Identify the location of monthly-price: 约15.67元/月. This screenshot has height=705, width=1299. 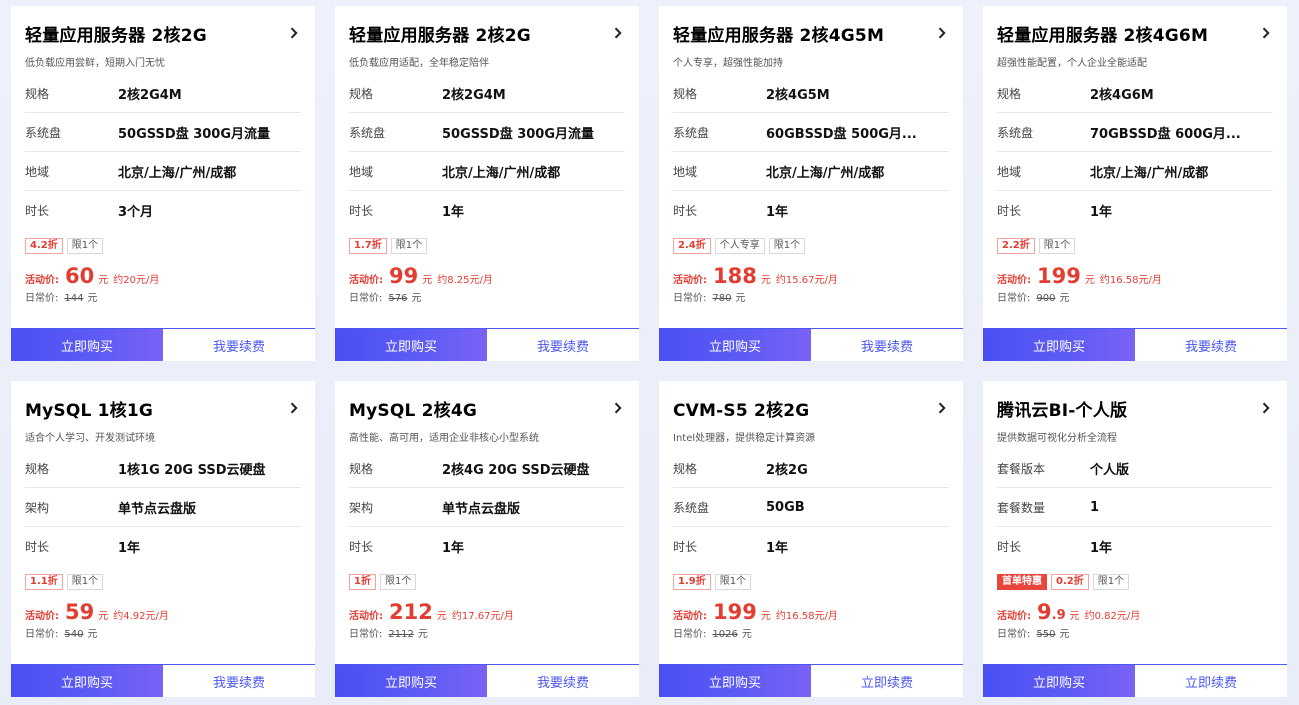
(806, 280).